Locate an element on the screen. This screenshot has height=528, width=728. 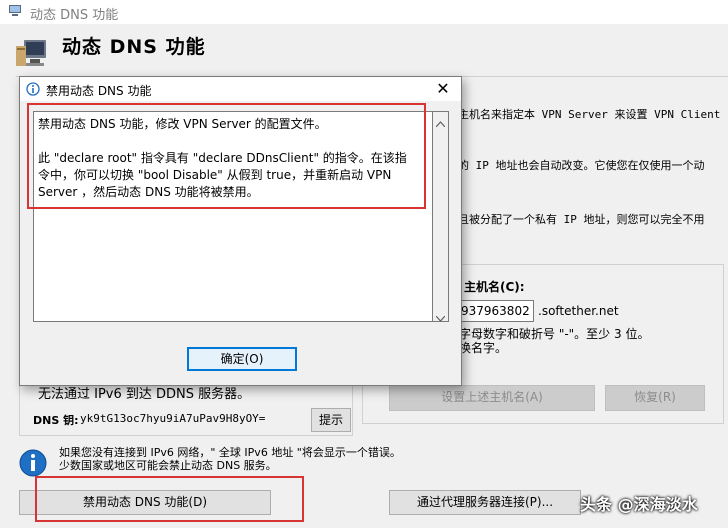
info-icon is located at coordinates (33, 90).